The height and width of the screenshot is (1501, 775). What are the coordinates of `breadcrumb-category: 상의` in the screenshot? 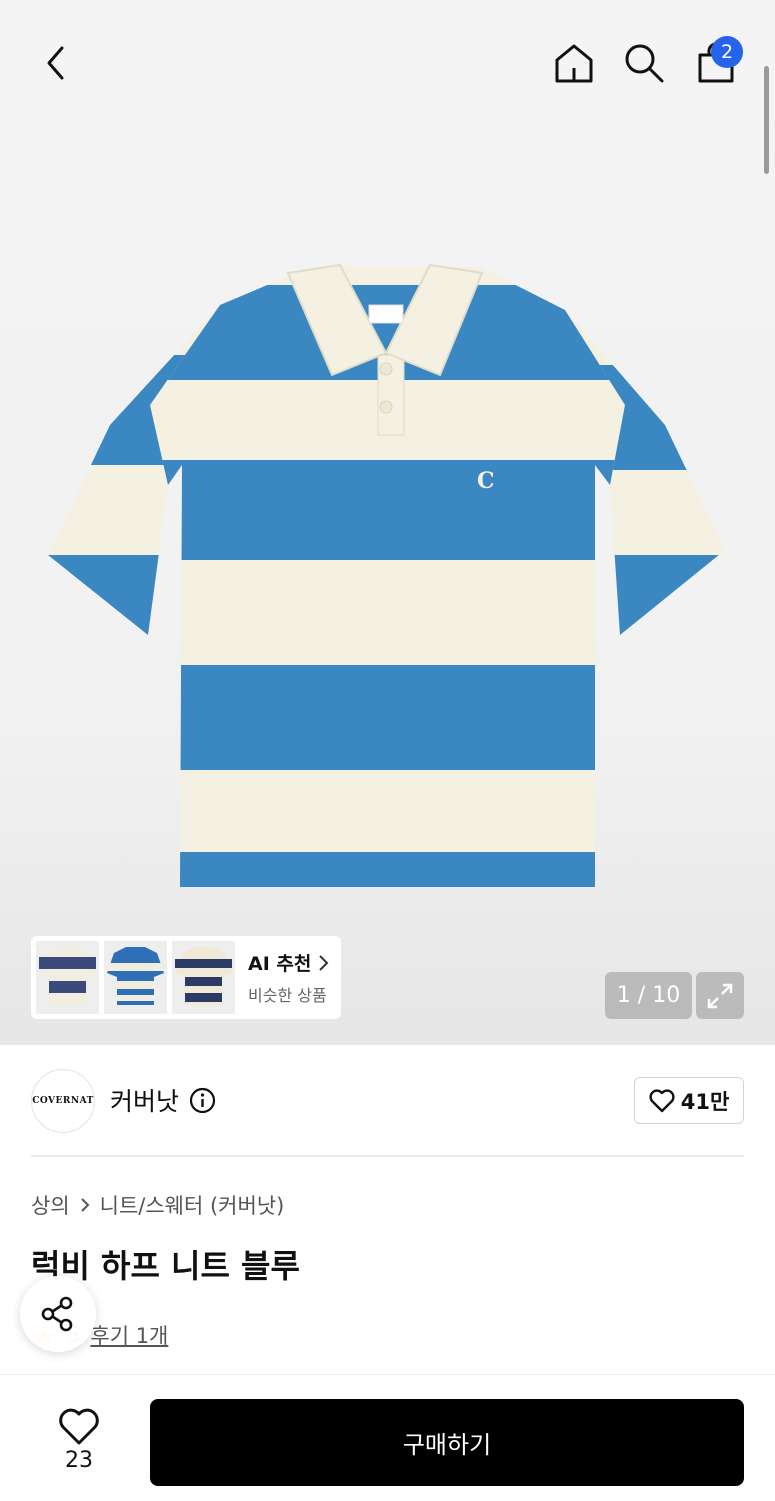 It's located at (50, 1205).